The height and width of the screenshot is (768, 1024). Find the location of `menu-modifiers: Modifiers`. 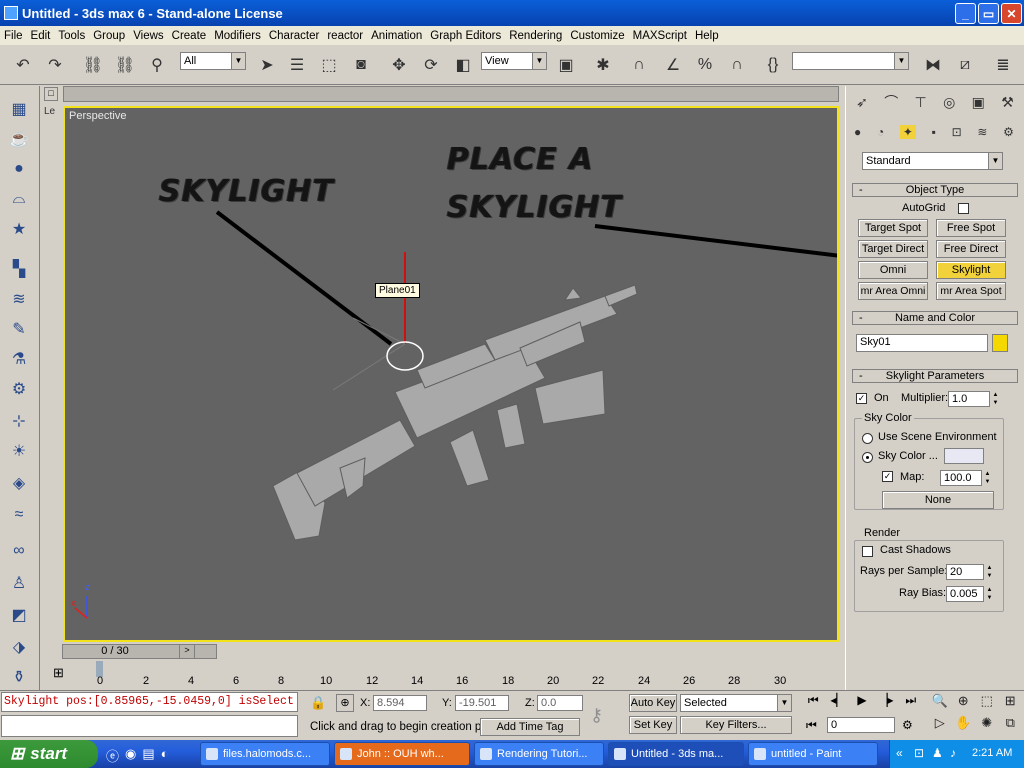

menu-modifiers: Modifiers is located at coordinates (237, 36).